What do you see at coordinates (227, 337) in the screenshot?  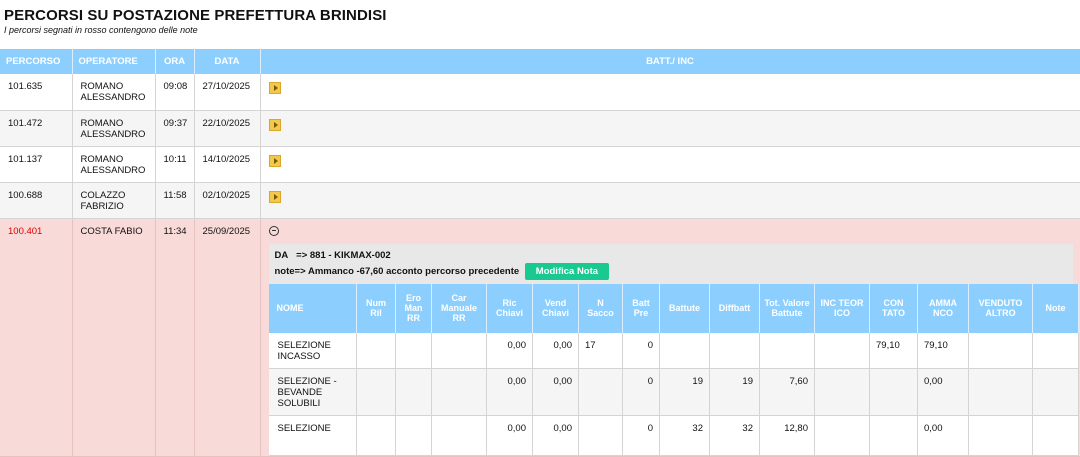 I see `cell-data: 25/09/2025` at bounding box center [227, 337].